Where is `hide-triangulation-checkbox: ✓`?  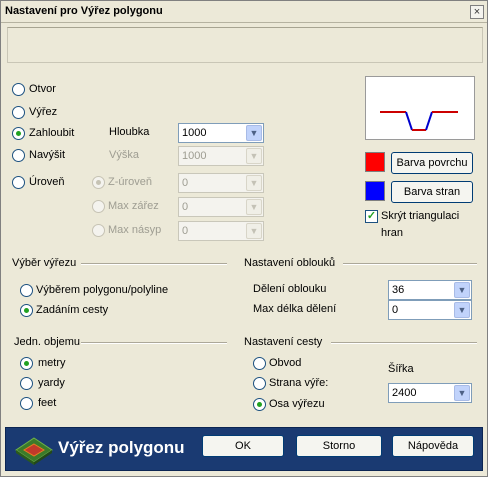 hide-triangulation-checkbox: ✓ is located at coordinates (371, 216).